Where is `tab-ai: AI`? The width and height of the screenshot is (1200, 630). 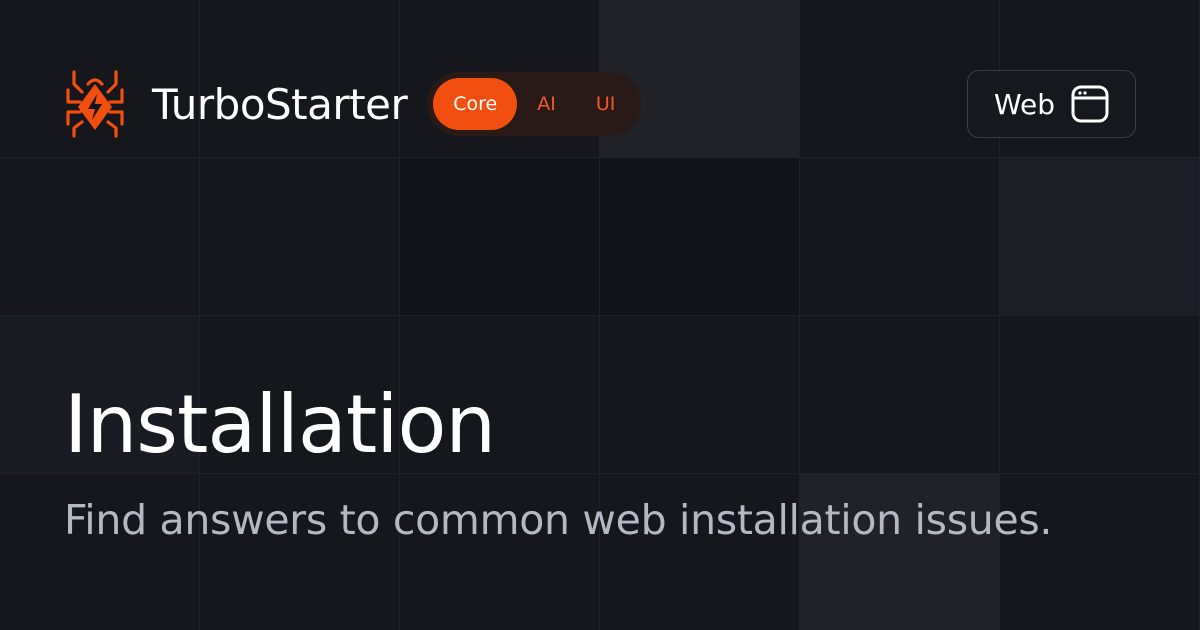
tab-ai: AI is located at coordinates (546, 104).